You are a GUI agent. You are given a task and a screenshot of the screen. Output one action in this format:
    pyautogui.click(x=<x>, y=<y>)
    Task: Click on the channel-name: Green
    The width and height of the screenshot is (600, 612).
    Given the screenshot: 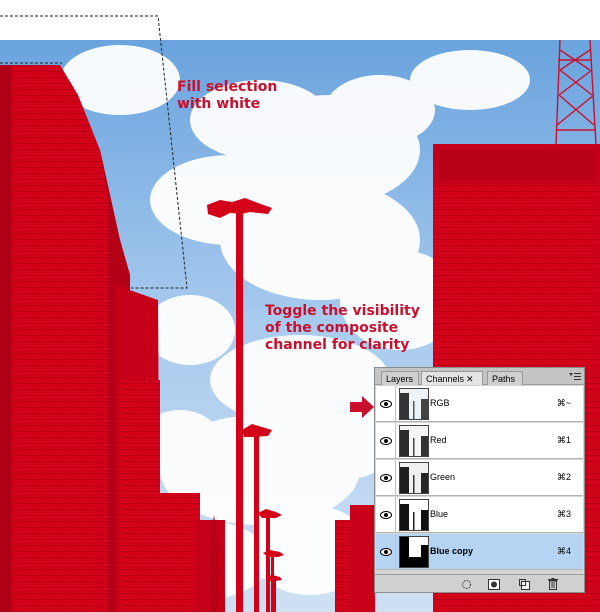 What is the action you would take?
    pyautogui.click(x=443, y=477)
    